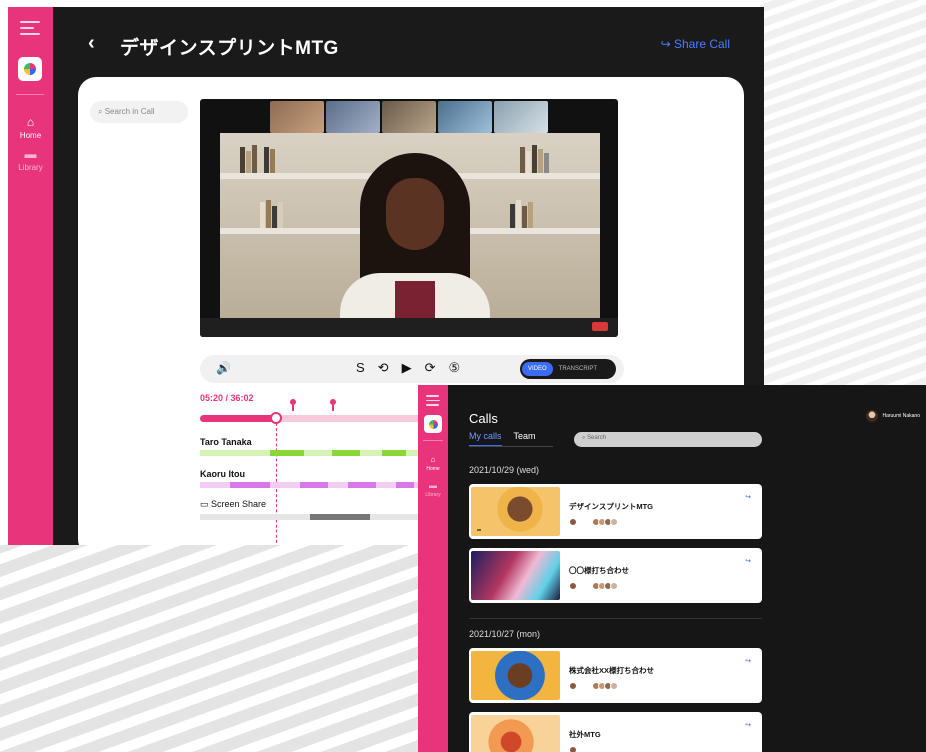 The width and height of the screenshot is (926, 752). I want to click on user-menu: Haruumi Nakano, so click(893, 416).